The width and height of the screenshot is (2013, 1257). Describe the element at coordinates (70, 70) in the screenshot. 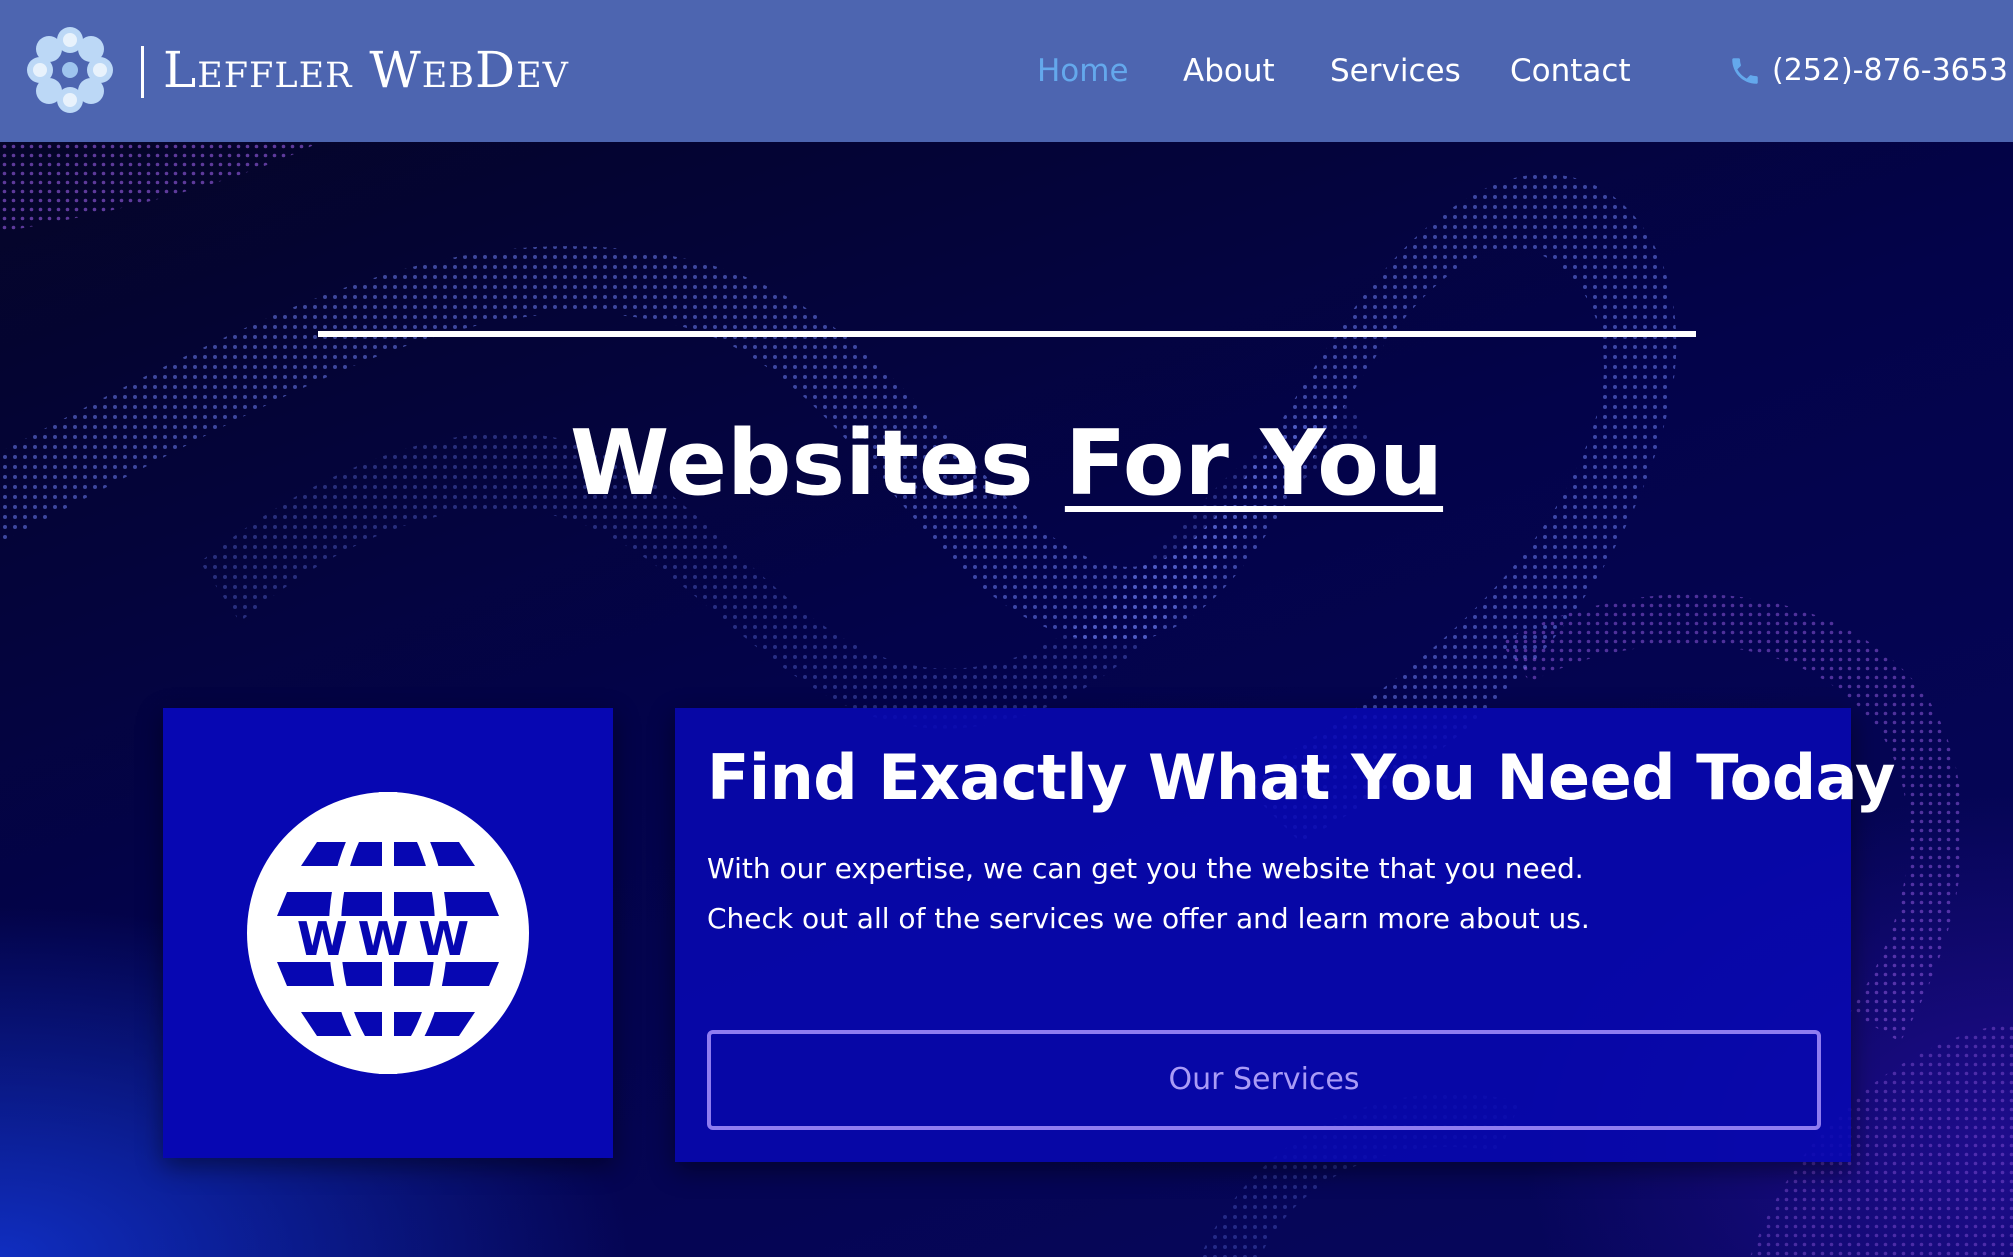

I see `flower-logo-icon` at that location.